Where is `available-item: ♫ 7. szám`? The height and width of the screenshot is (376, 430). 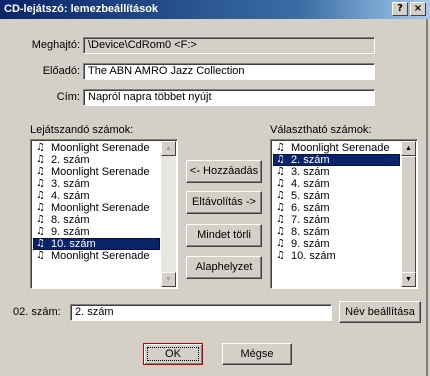 available-item: ♫ 7. szám is located at coordinates (336, 220).